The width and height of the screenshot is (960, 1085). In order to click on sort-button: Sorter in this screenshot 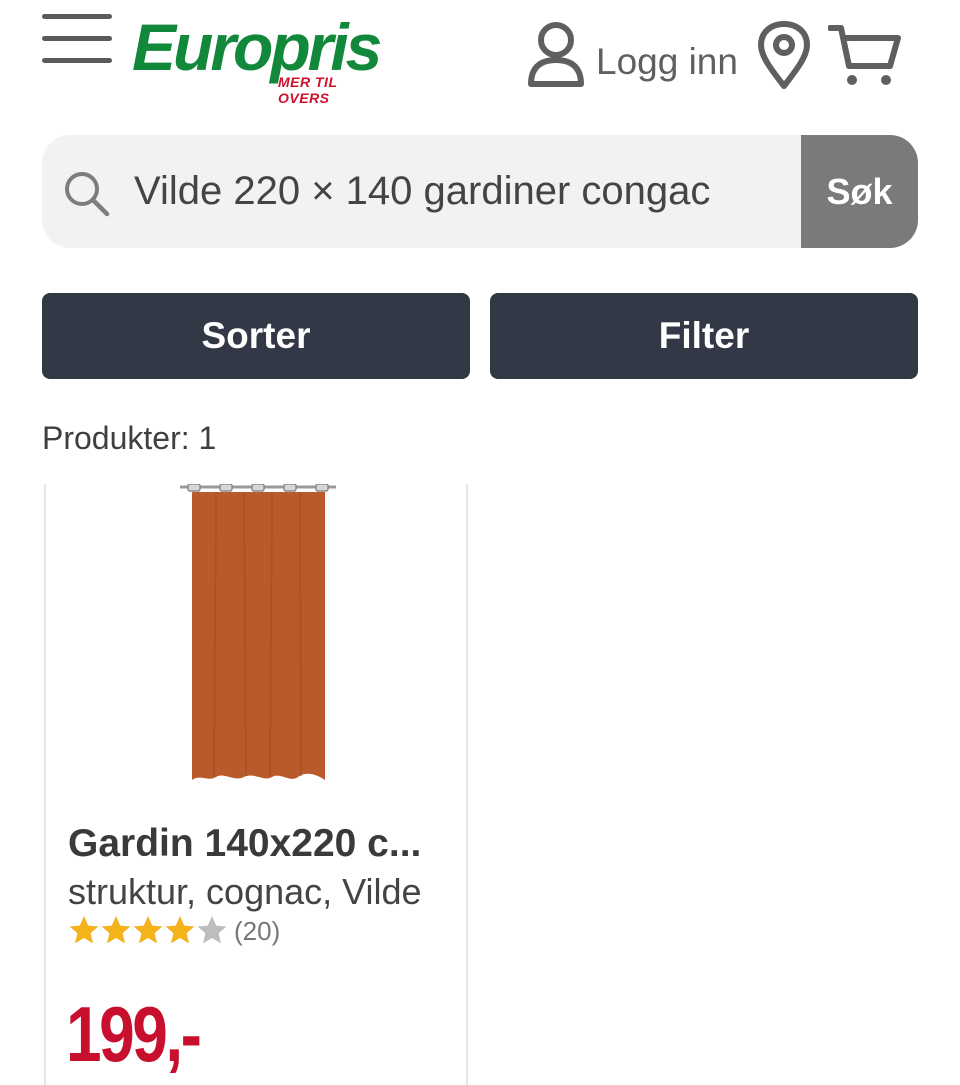, I will do `click(256, 336)`.